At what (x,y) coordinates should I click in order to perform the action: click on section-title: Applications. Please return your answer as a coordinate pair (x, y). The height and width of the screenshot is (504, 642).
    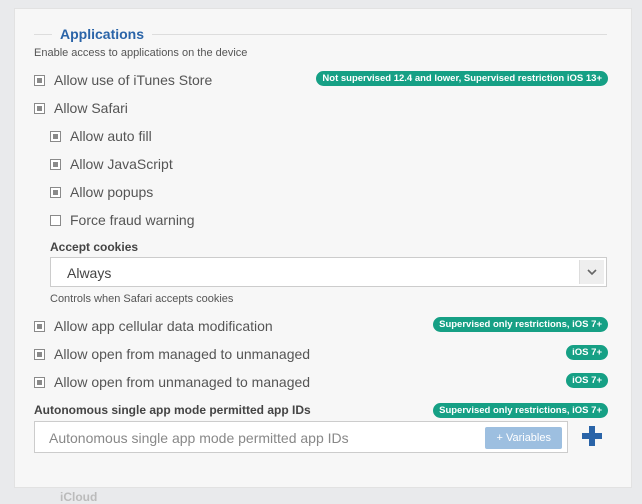
    Looking at the image, I should click on (102, 34).